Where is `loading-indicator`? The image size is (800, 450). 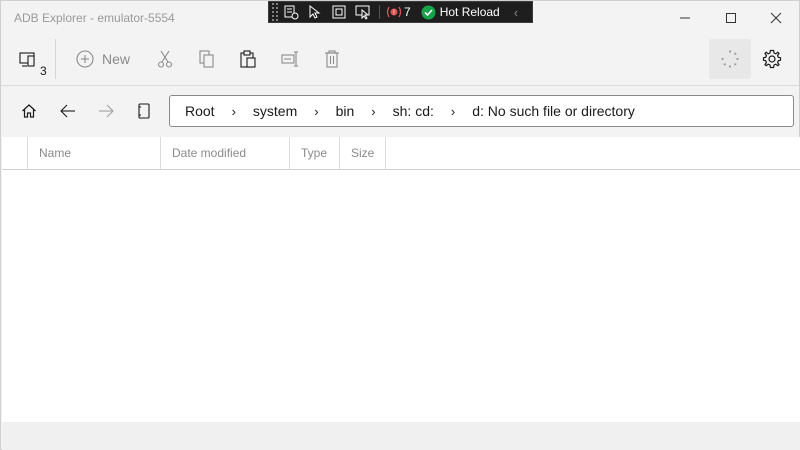 loading-indicator is located at coordinates (730, 59).